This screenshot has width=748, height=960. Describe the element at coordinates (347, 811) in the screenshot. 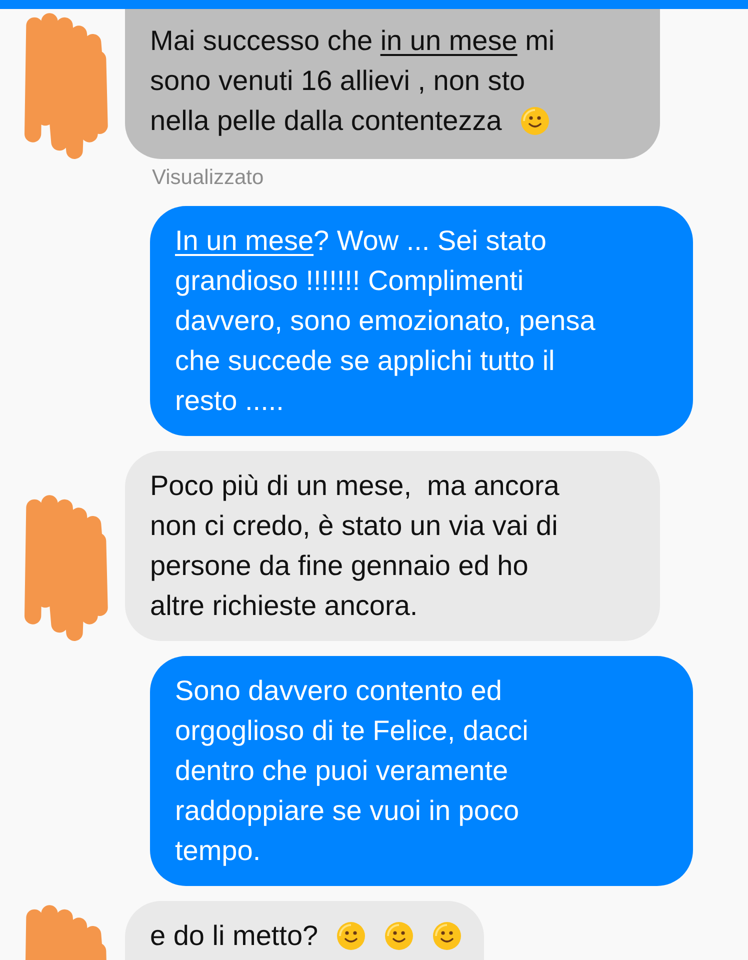

I see `message-text: raddoppiare se vuoi in poco` at that location.